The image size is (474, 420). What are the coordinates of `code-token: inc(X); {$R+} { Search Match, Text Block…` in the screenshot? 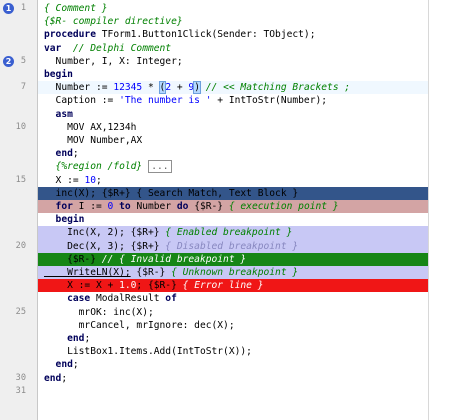 It's located at (171, 193).